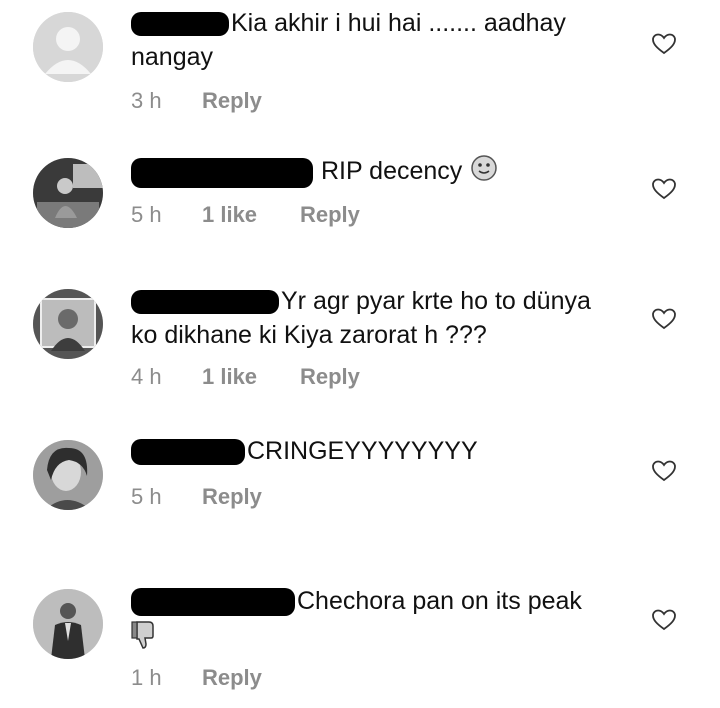 This screenshot has width=720, height=708. Describe the element at coordinates (146, 677) in the screenshot. I see `comment-time: 1 h` at that location.